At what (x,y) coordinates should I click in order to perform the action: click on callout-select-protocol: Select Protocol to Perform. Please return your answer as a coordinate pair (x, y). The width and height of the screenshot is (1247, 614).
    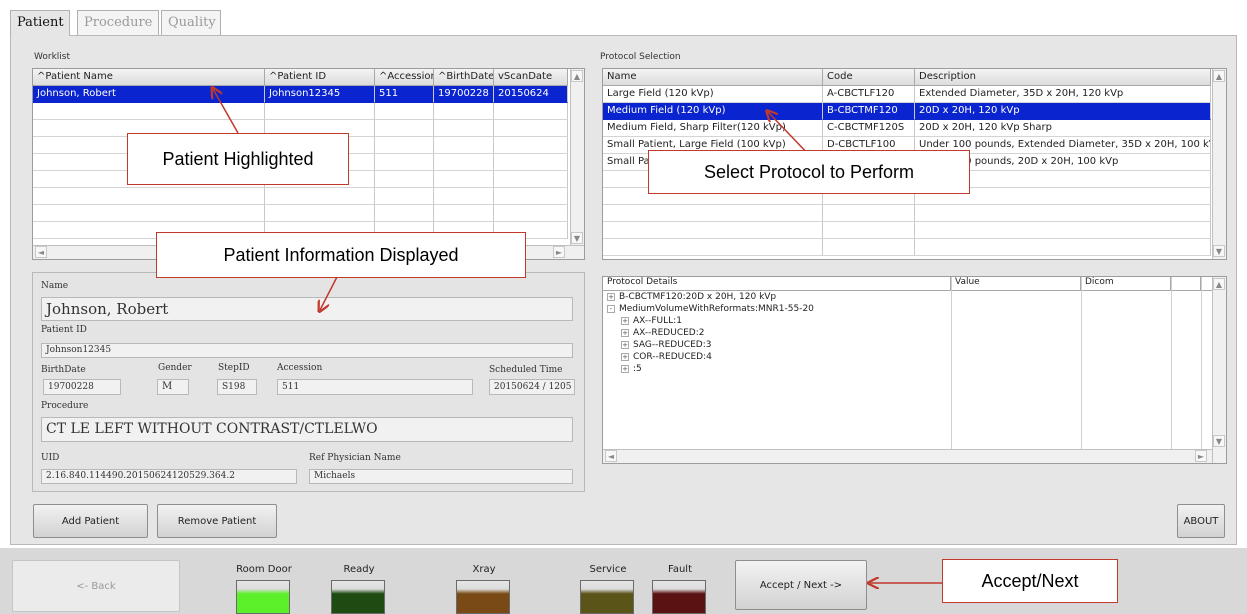
    Looking at the image, I should click on (809, 172).